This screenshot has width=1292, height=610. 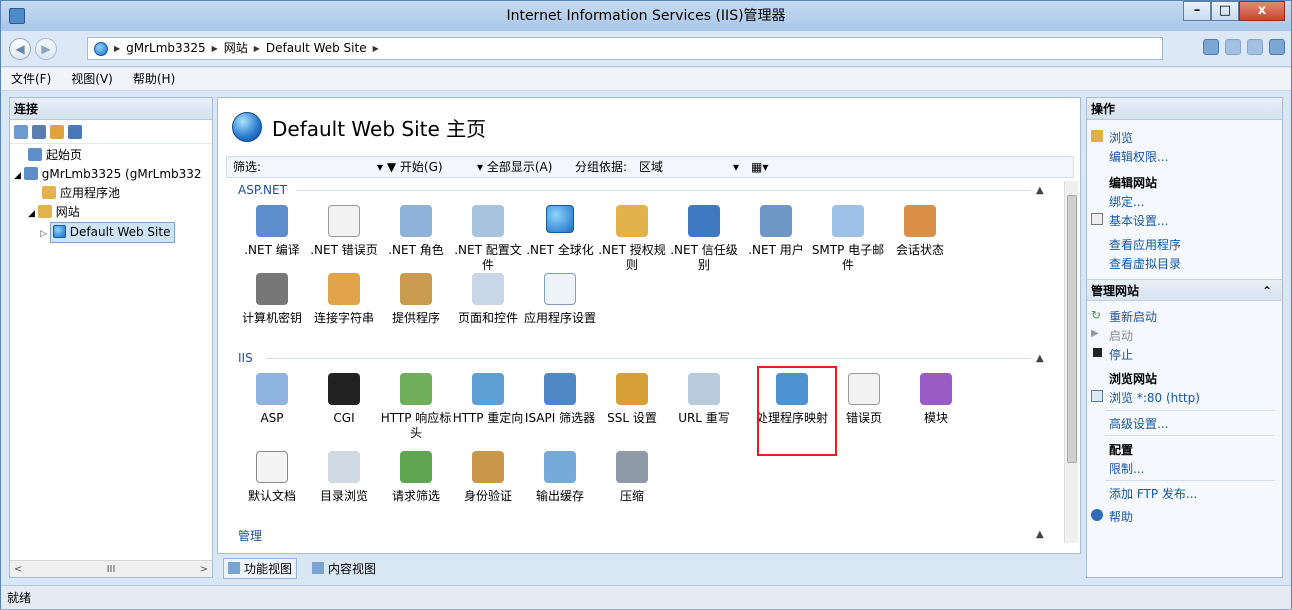 I want to click on users-icon, so click(x=776, y=221).